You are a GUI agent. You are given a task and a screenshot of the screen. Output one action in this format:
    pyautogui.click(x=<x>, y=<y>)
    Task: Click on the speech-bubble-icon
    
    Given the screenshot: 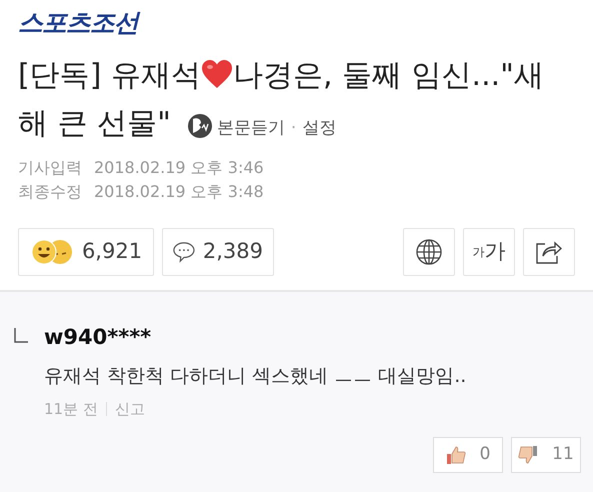 What is the action you would take?
    pyautogui.click(x=184, y=252)
    